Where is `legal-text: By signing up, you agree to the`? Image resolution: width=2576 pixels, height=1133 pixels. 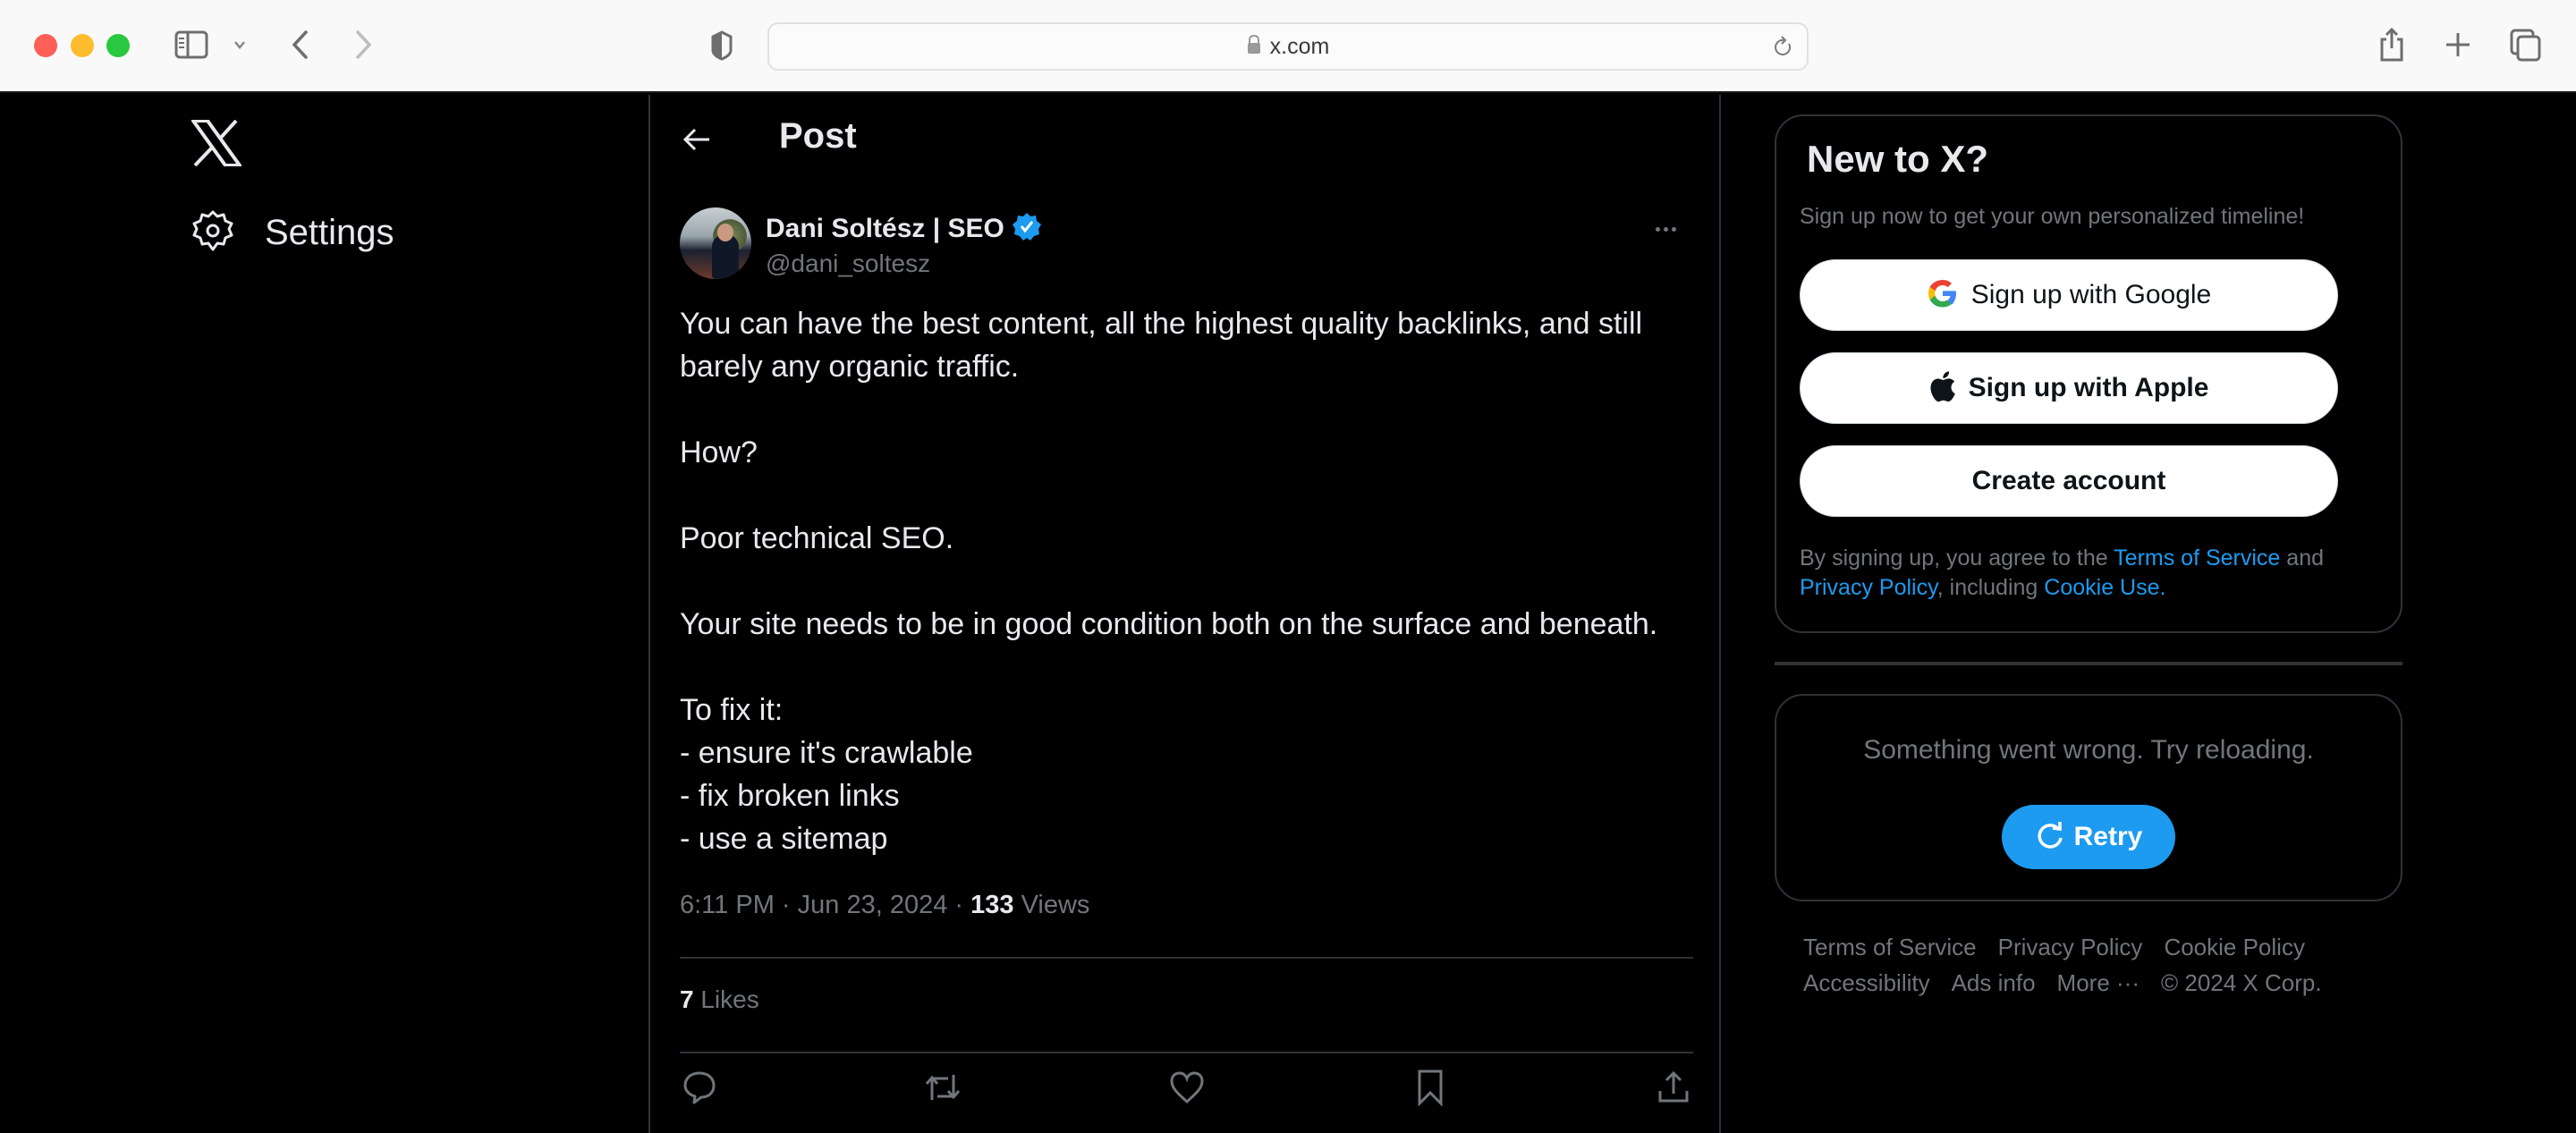 legal-text: By signing up, you agree to the is located at coordinates (1957, 558).